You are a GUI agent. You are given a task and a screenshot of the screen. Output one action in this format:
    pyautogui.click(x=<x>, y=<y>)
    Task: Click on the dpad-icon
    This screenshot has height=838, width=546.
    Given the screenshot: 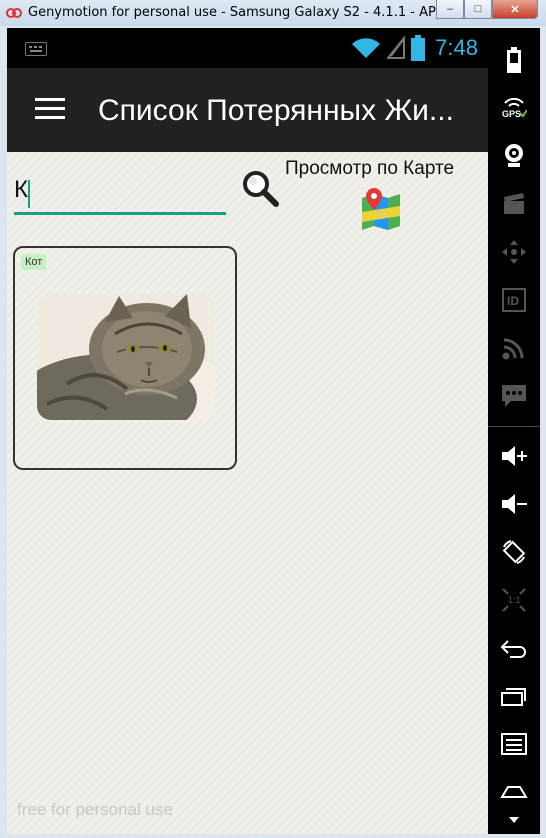 What is the action you would take?
    pyautogui.click(x=514, y=252)
    